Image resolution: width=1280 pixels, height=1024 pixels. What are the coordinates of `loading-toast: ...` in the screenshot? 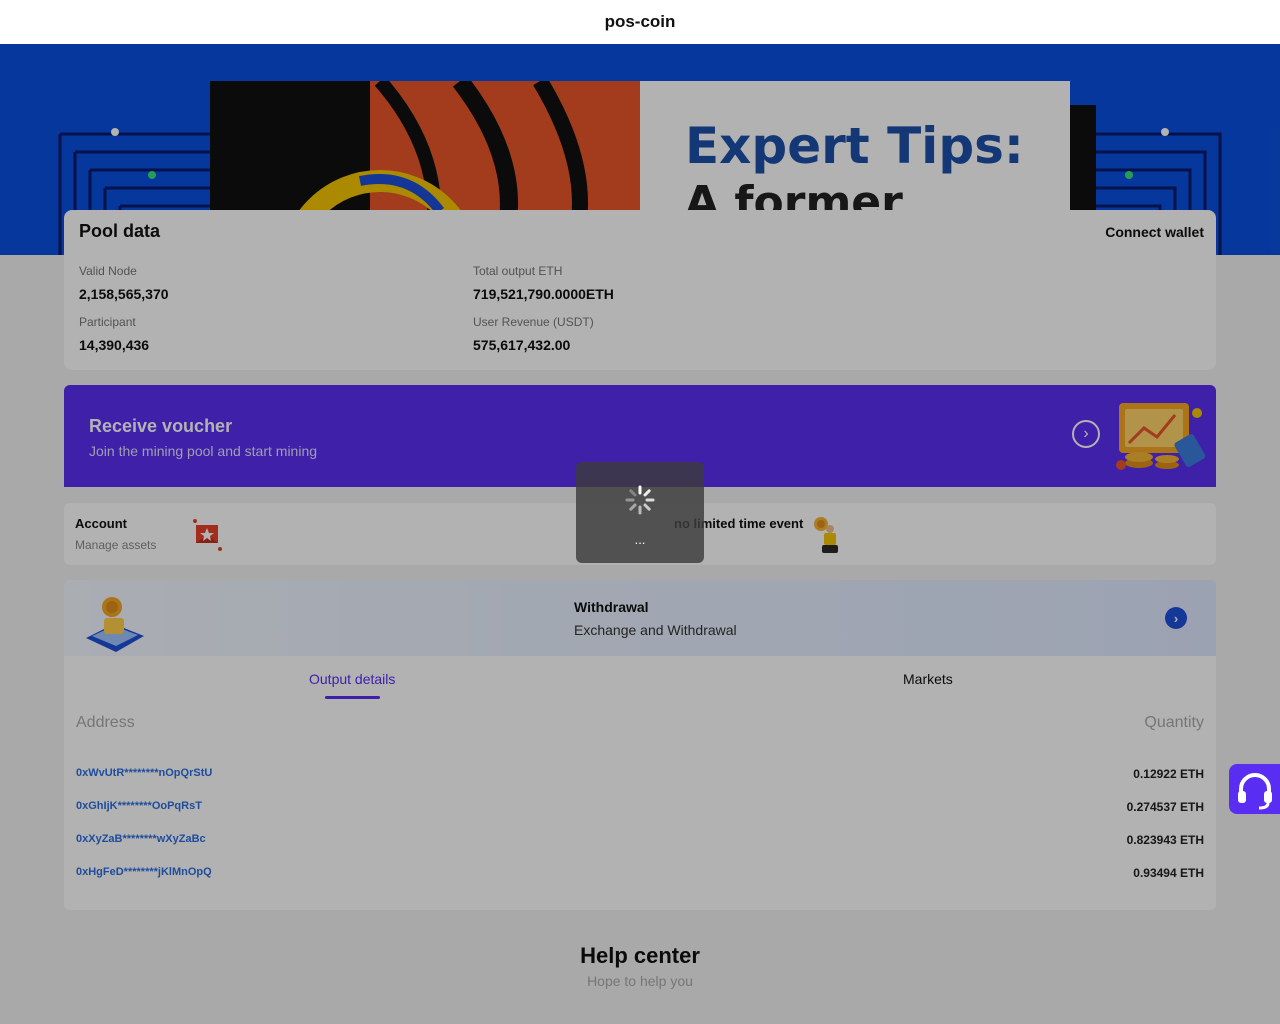 It's located at (640, 512).